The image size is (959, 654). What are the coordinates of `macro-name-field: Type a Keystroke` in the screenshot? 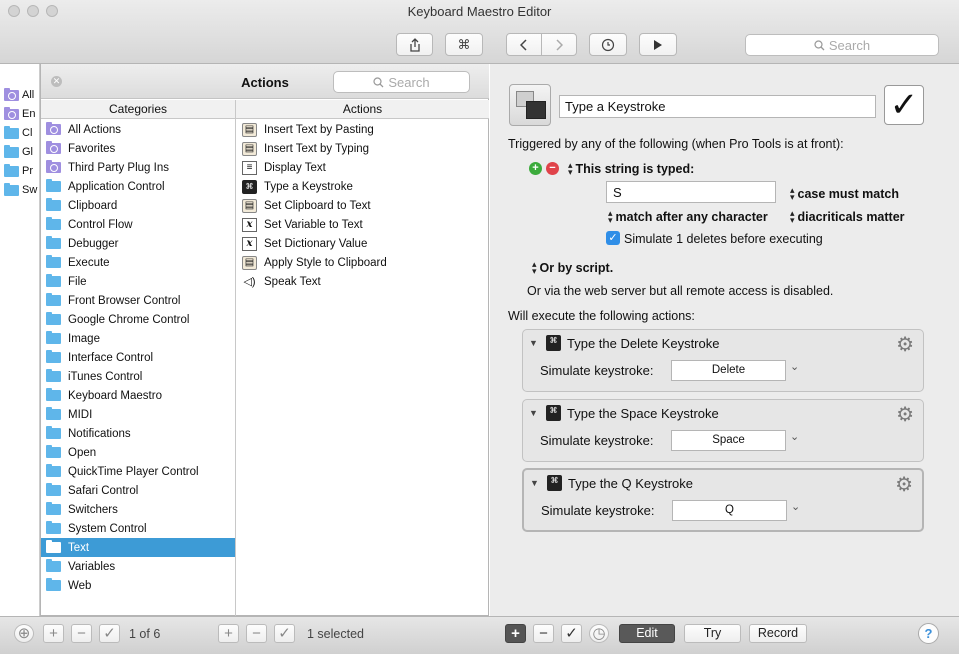 It's located at (717, 106).